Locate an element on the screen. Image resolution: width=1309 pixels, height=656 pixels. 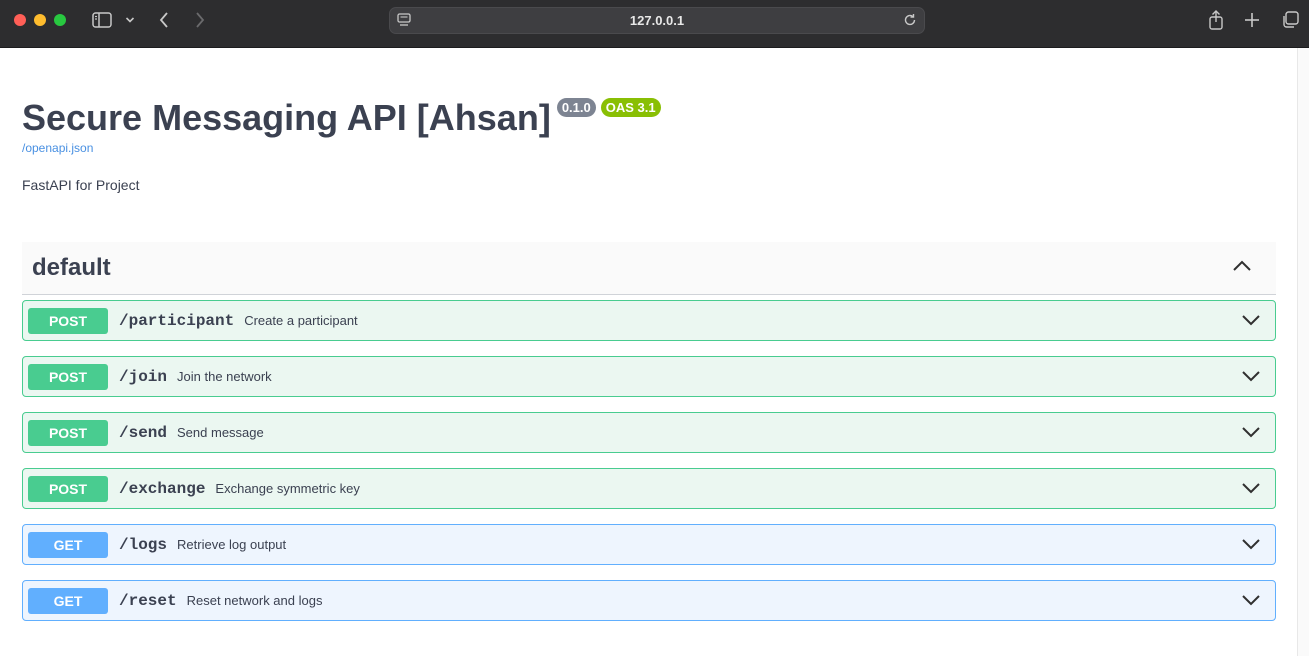
operation-summary: Join the network is located at coordinates (224, 376).